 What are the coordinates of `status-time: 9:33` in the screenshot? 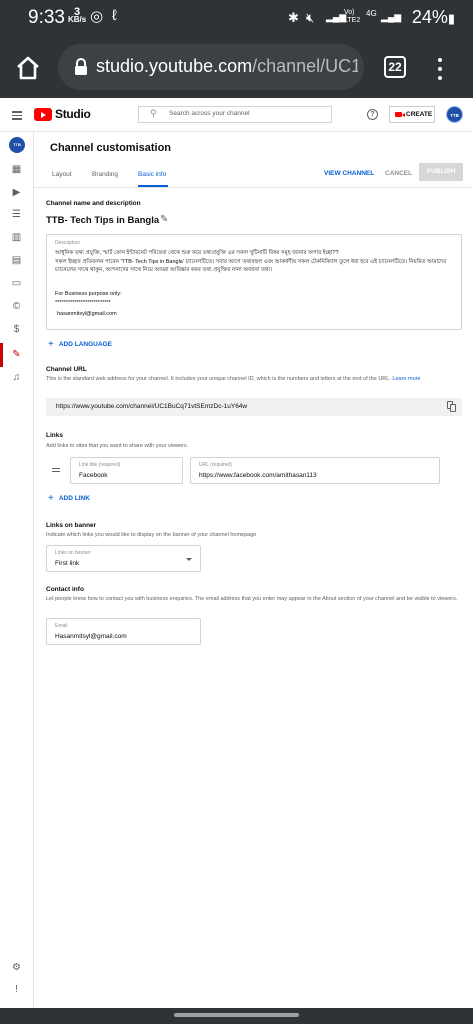 It's located at (46, 17).